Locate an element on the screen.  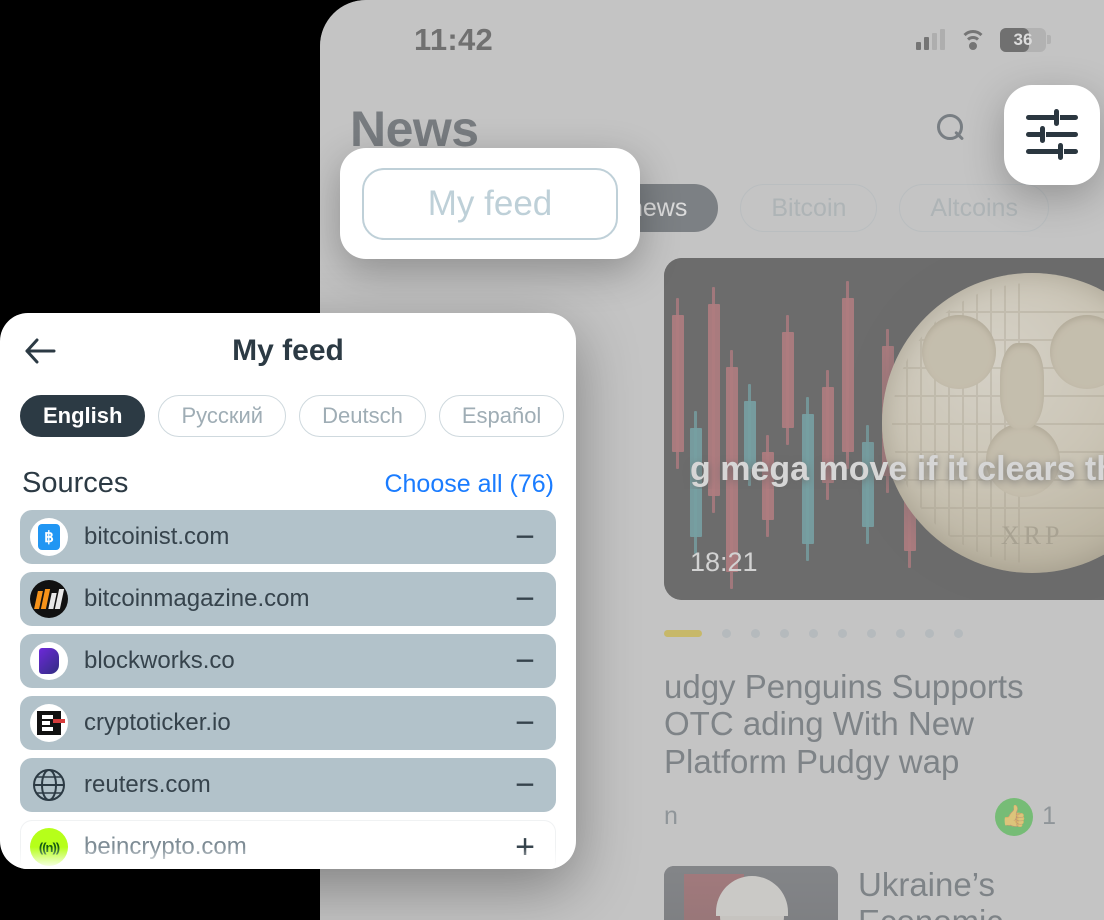
chip-label: Deutsch is located at coordinates (362, 415).